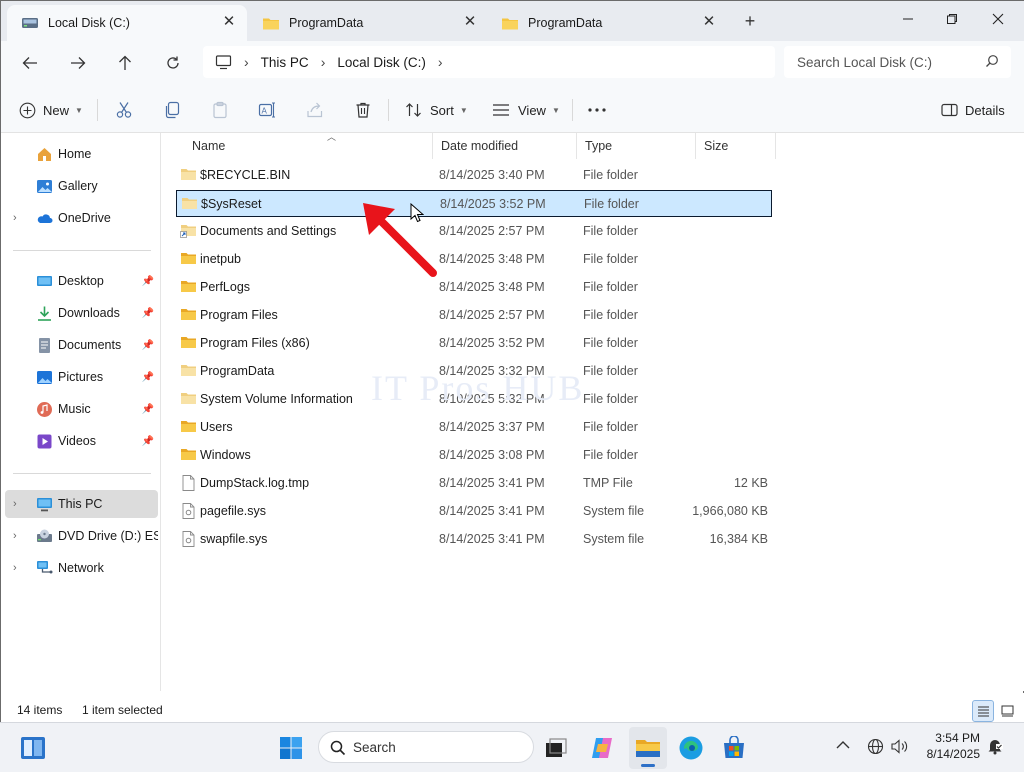 The height and width of the screenshot is (772, 1024). What do you see at coordinates (973, 110) in the screenshot?
I see `details-pane-button: Details` at bounding box center [973, 110].